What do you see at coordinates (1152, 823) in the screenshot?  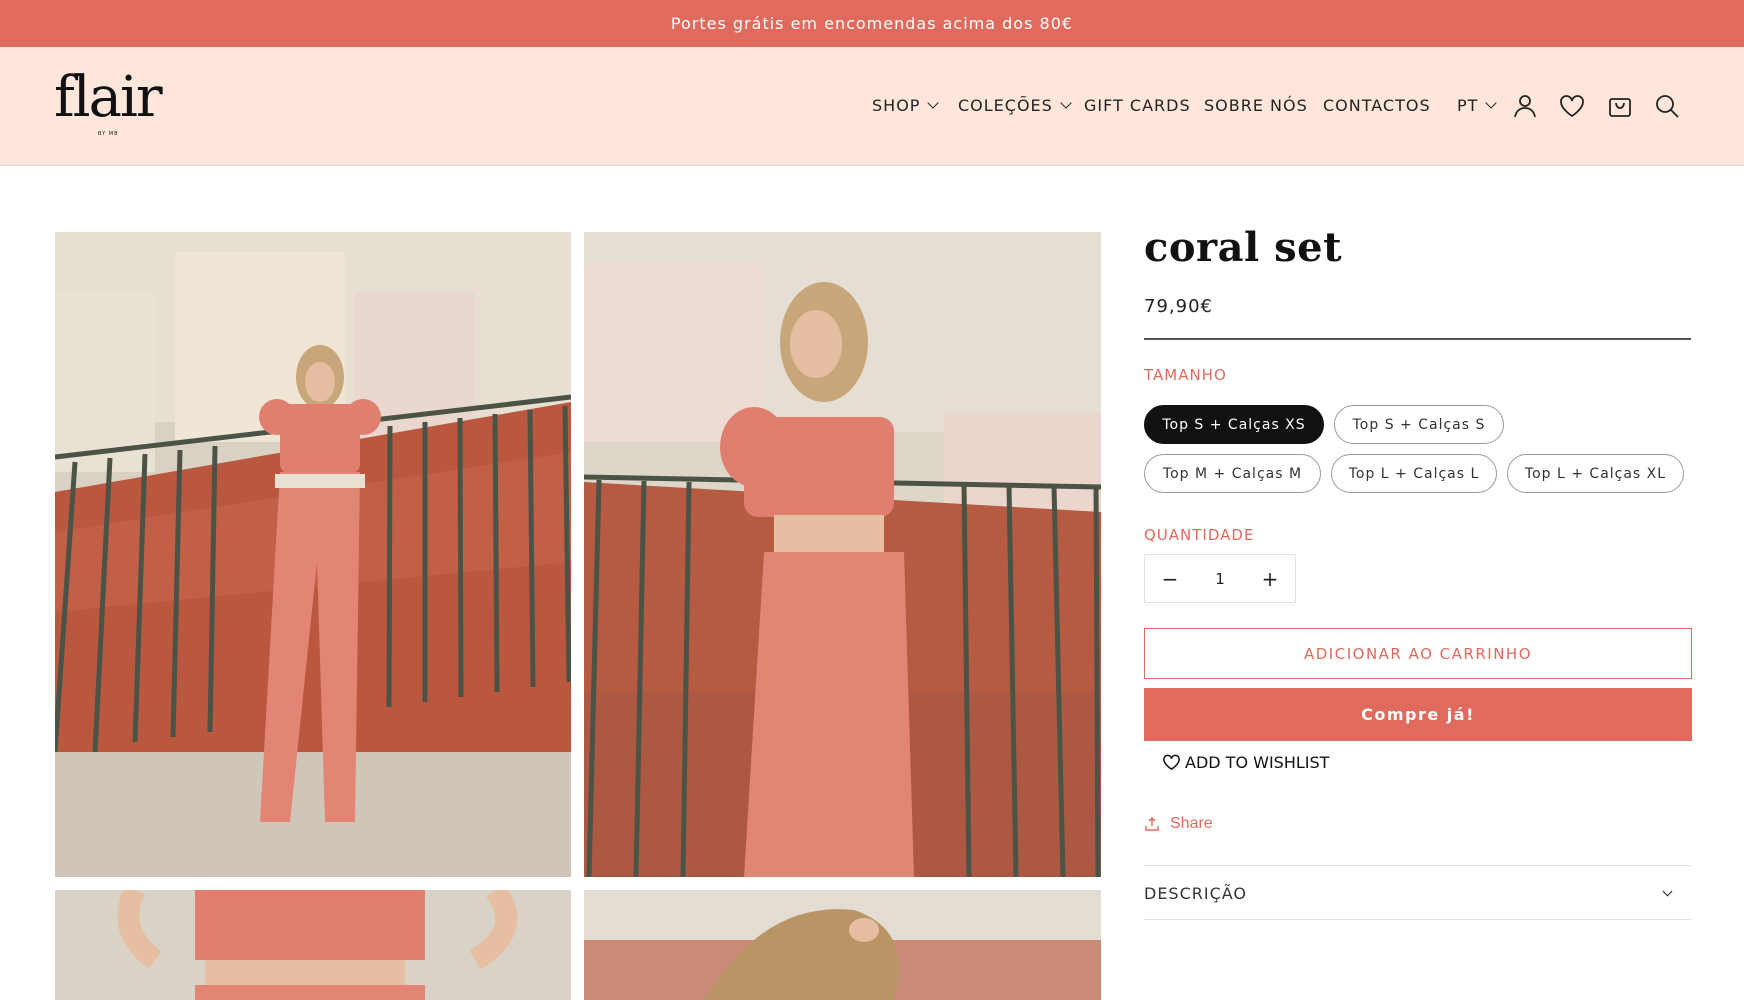 I see `share-icon` at bounding box center [1152, 823].